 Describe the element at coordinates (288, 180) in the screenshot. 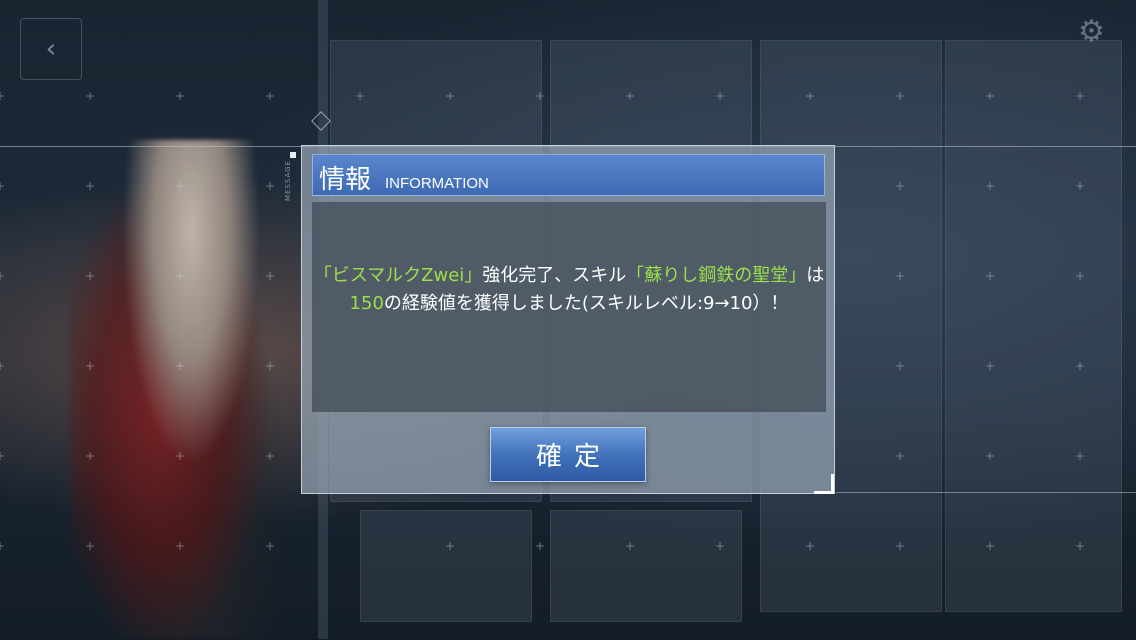

I see `message-side-label: MESSAGE` at that location.